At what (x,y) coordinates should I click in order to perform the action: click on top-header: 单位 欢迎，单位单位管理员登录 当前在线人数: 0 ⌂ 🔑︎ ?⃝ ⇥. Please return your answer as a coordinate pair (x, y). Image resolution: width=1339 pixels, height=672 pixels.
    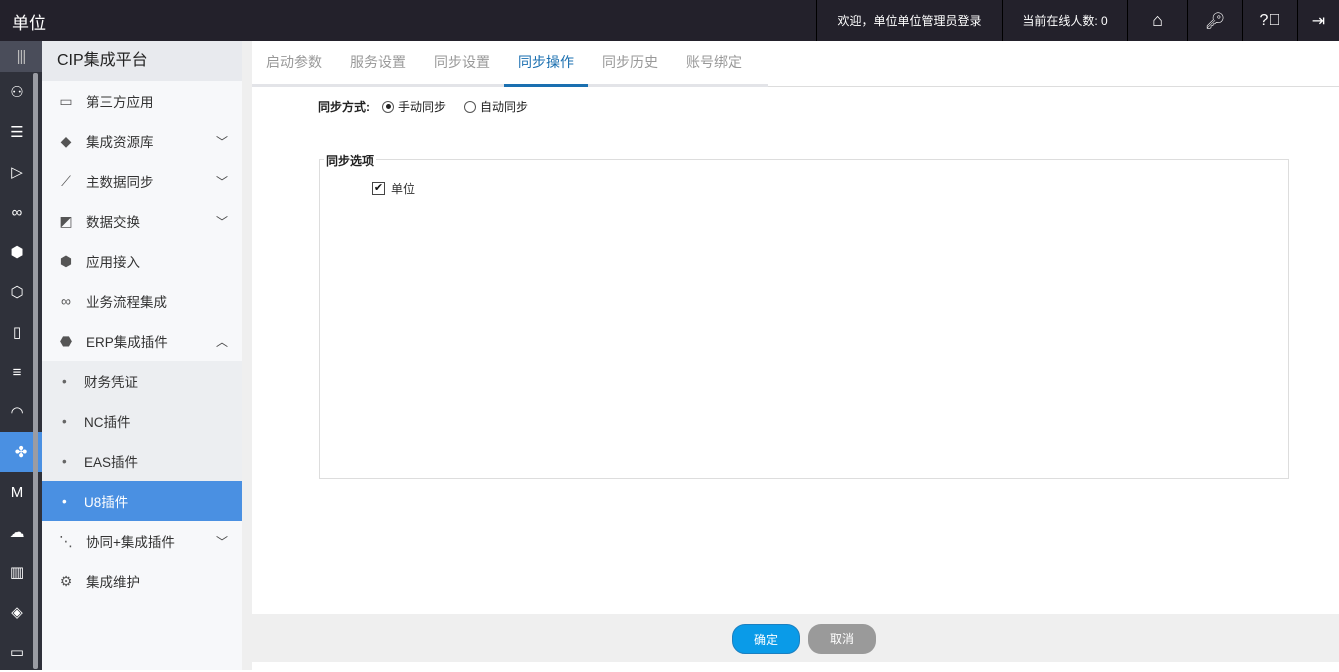
    Looking at the image, I should click on (669, 20).